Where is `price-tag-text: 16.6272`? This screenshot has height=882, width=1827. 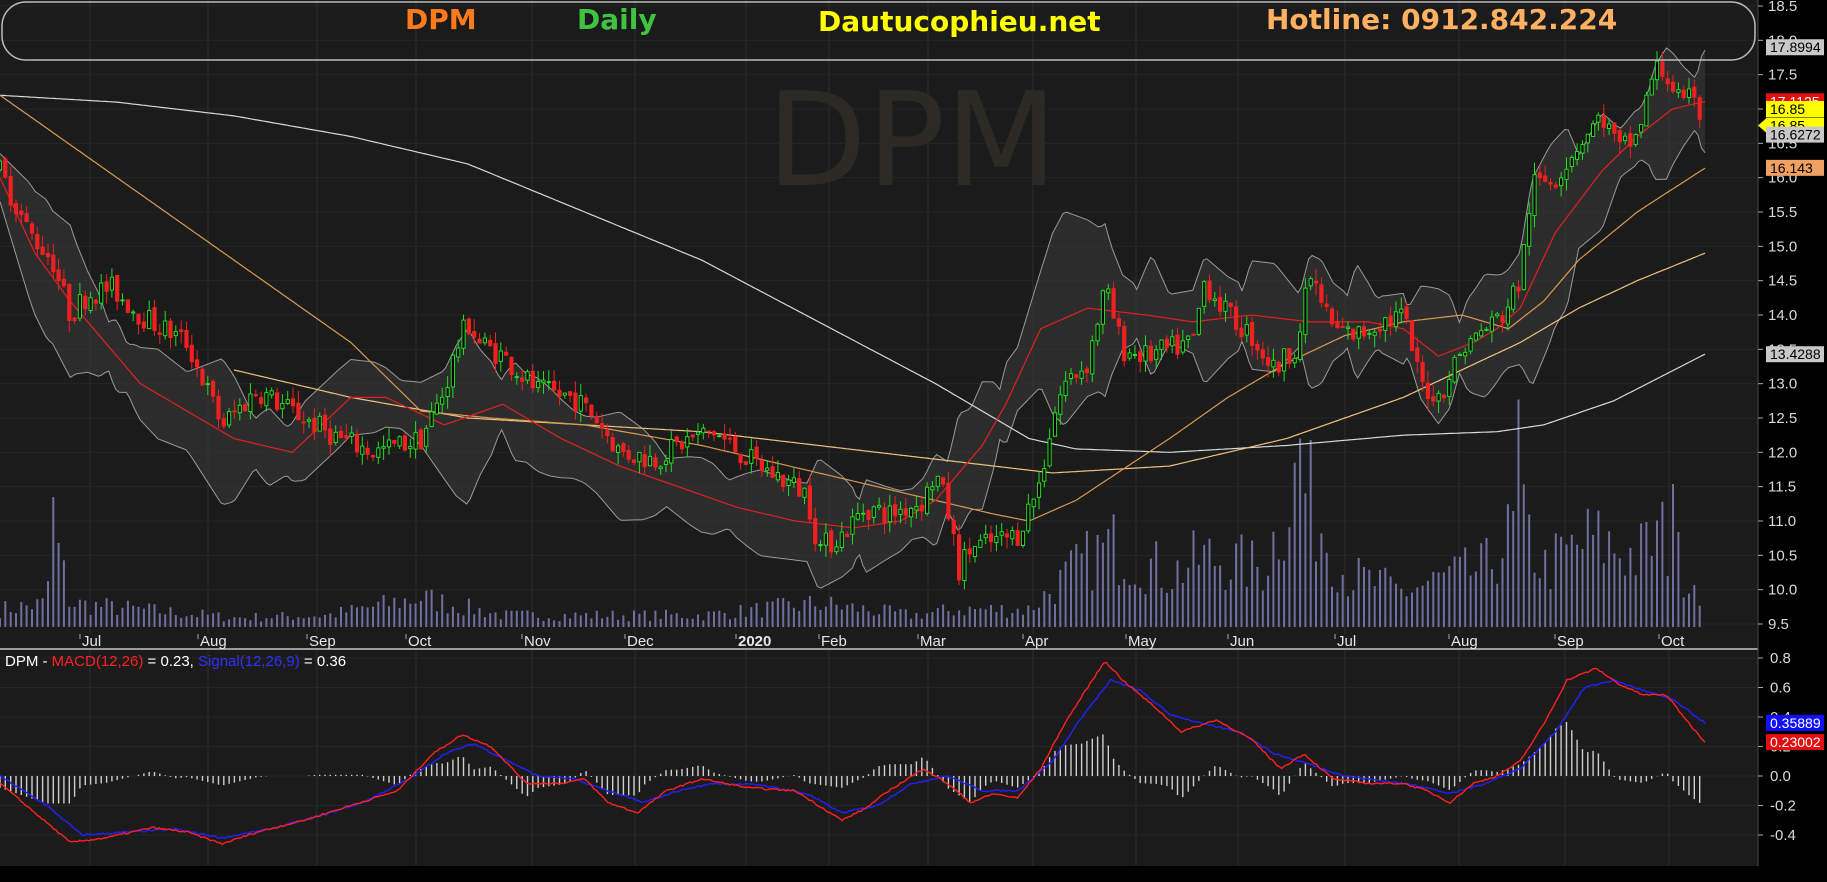 price-tag-text: 16.6272 is located at coordinates (1795, 135).